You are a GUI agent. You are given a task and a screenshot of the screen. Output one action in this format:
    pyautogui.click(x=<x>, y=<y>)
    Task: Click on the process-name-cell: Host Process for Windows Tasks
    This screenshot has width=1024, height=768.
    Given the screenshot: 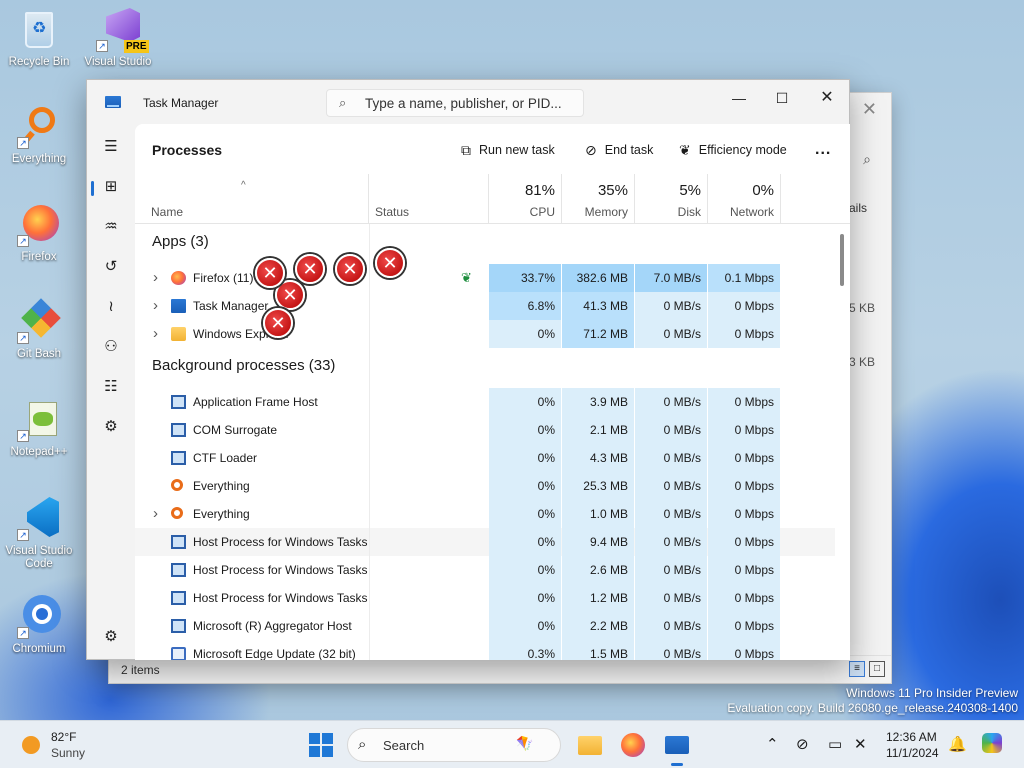 What is the action you would take?
    pyautogui.click(x=252, y=570)
    